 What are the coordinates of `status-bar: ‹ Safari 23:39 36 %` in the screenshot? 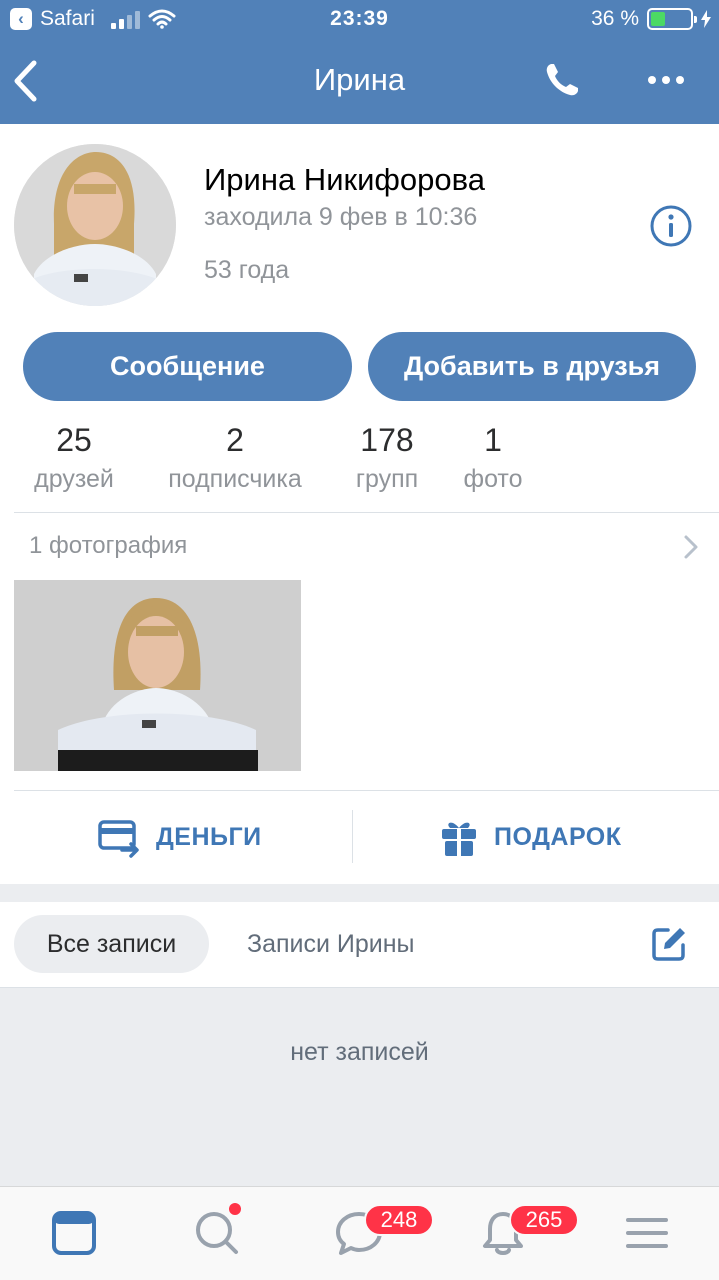 It's located at (359, 20).